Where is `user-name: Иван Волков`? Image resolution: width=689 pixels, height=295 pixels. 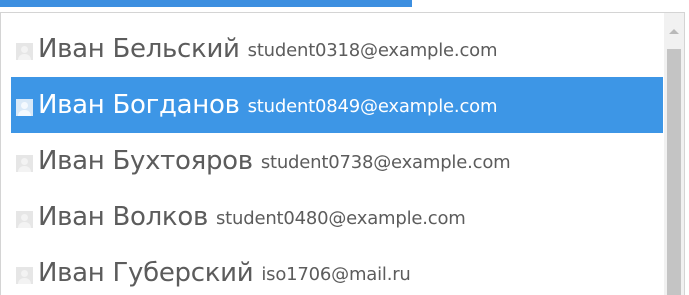
user-name: Иван Волков is located at coordinates (123, 217).